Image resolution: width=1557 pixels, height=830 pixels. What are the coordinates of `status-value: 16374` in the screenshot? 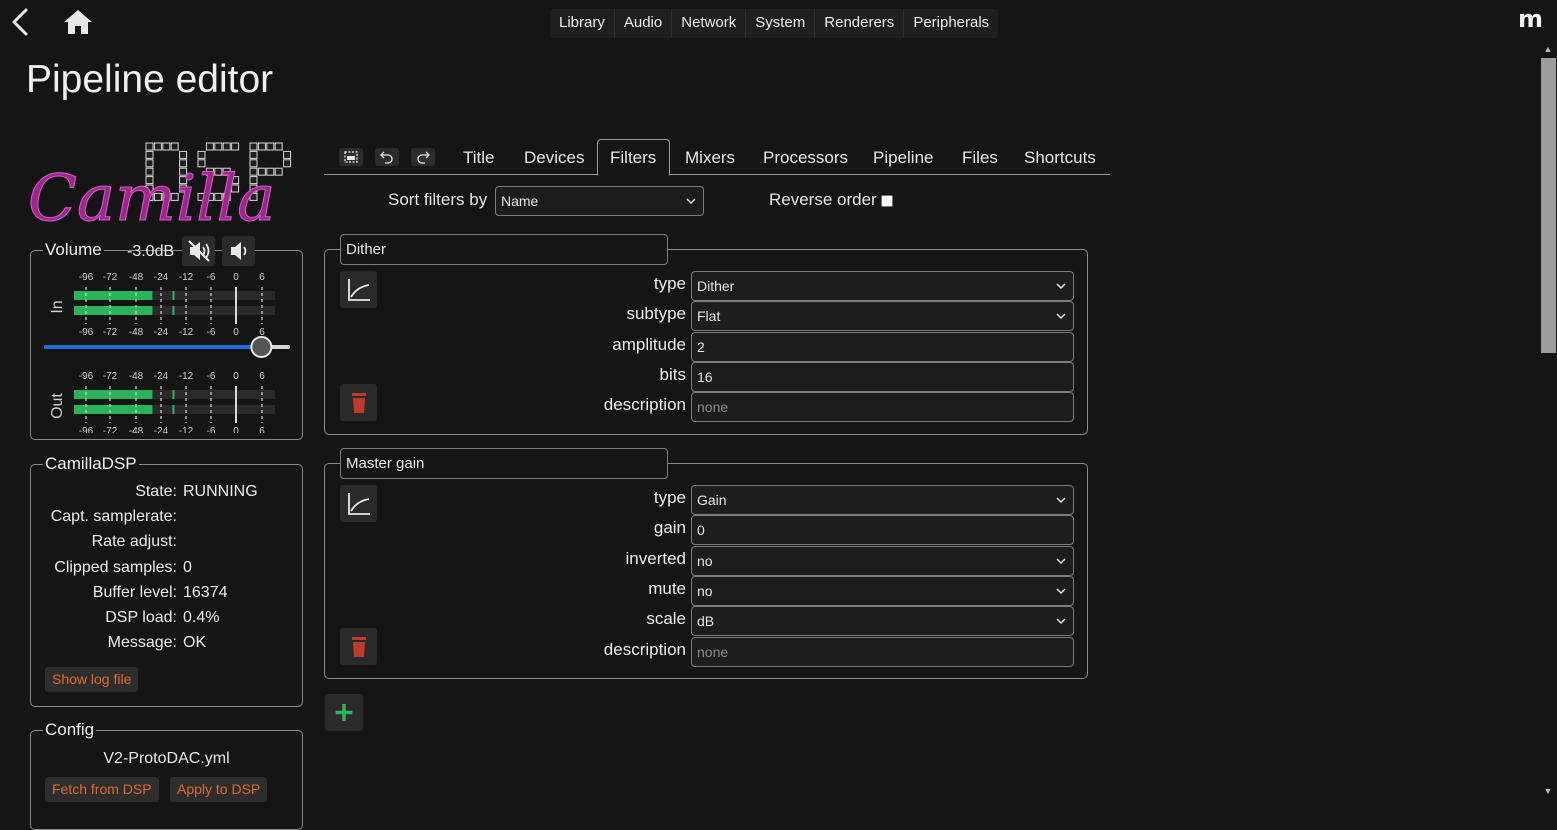 It's located at (205, 592).